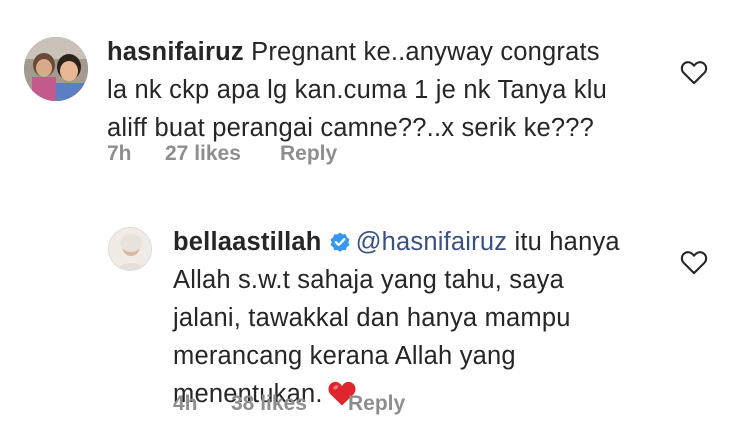  What do you see at coordinates (375, 157) in the screenshot?
I see `comment-meta: 7h 27 likes Reply` at bounding box center [375, 157].